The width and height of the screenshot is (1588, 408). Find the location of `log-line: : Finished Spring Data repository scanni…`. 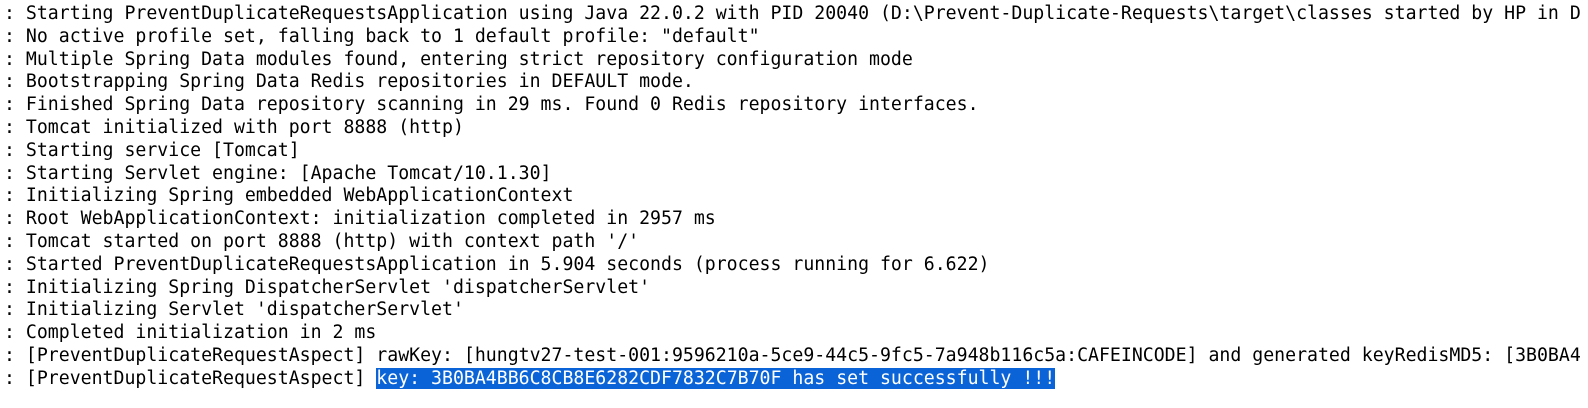

log-line: : Finished Spring Data repository scanni… is located at coordinates (491, 105).